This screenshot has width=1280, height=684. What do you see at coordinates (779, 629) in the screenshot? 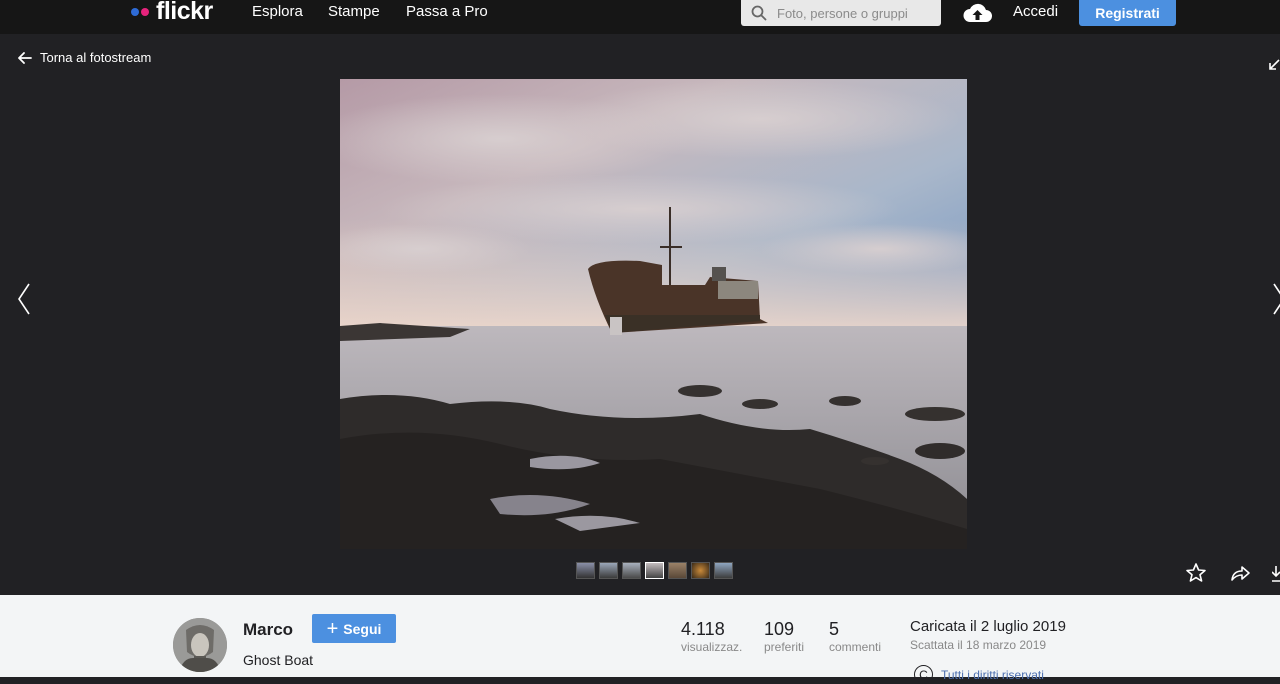
I see `faves-count: 109` at bounding box center [779, 629].